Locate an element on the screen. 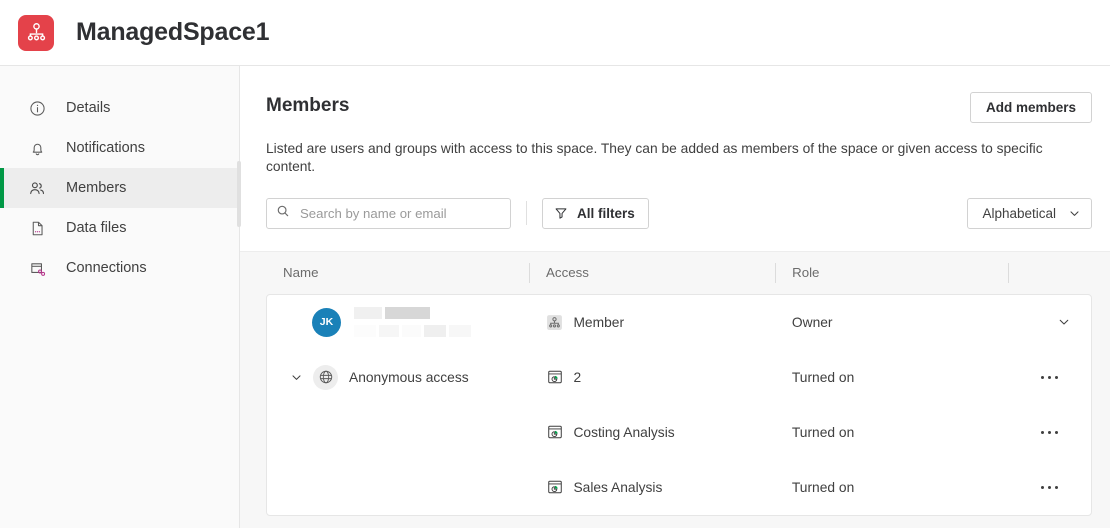 This screenshot has height=528, width=1110. info-circle-icon is located at coordinates (37, 108).